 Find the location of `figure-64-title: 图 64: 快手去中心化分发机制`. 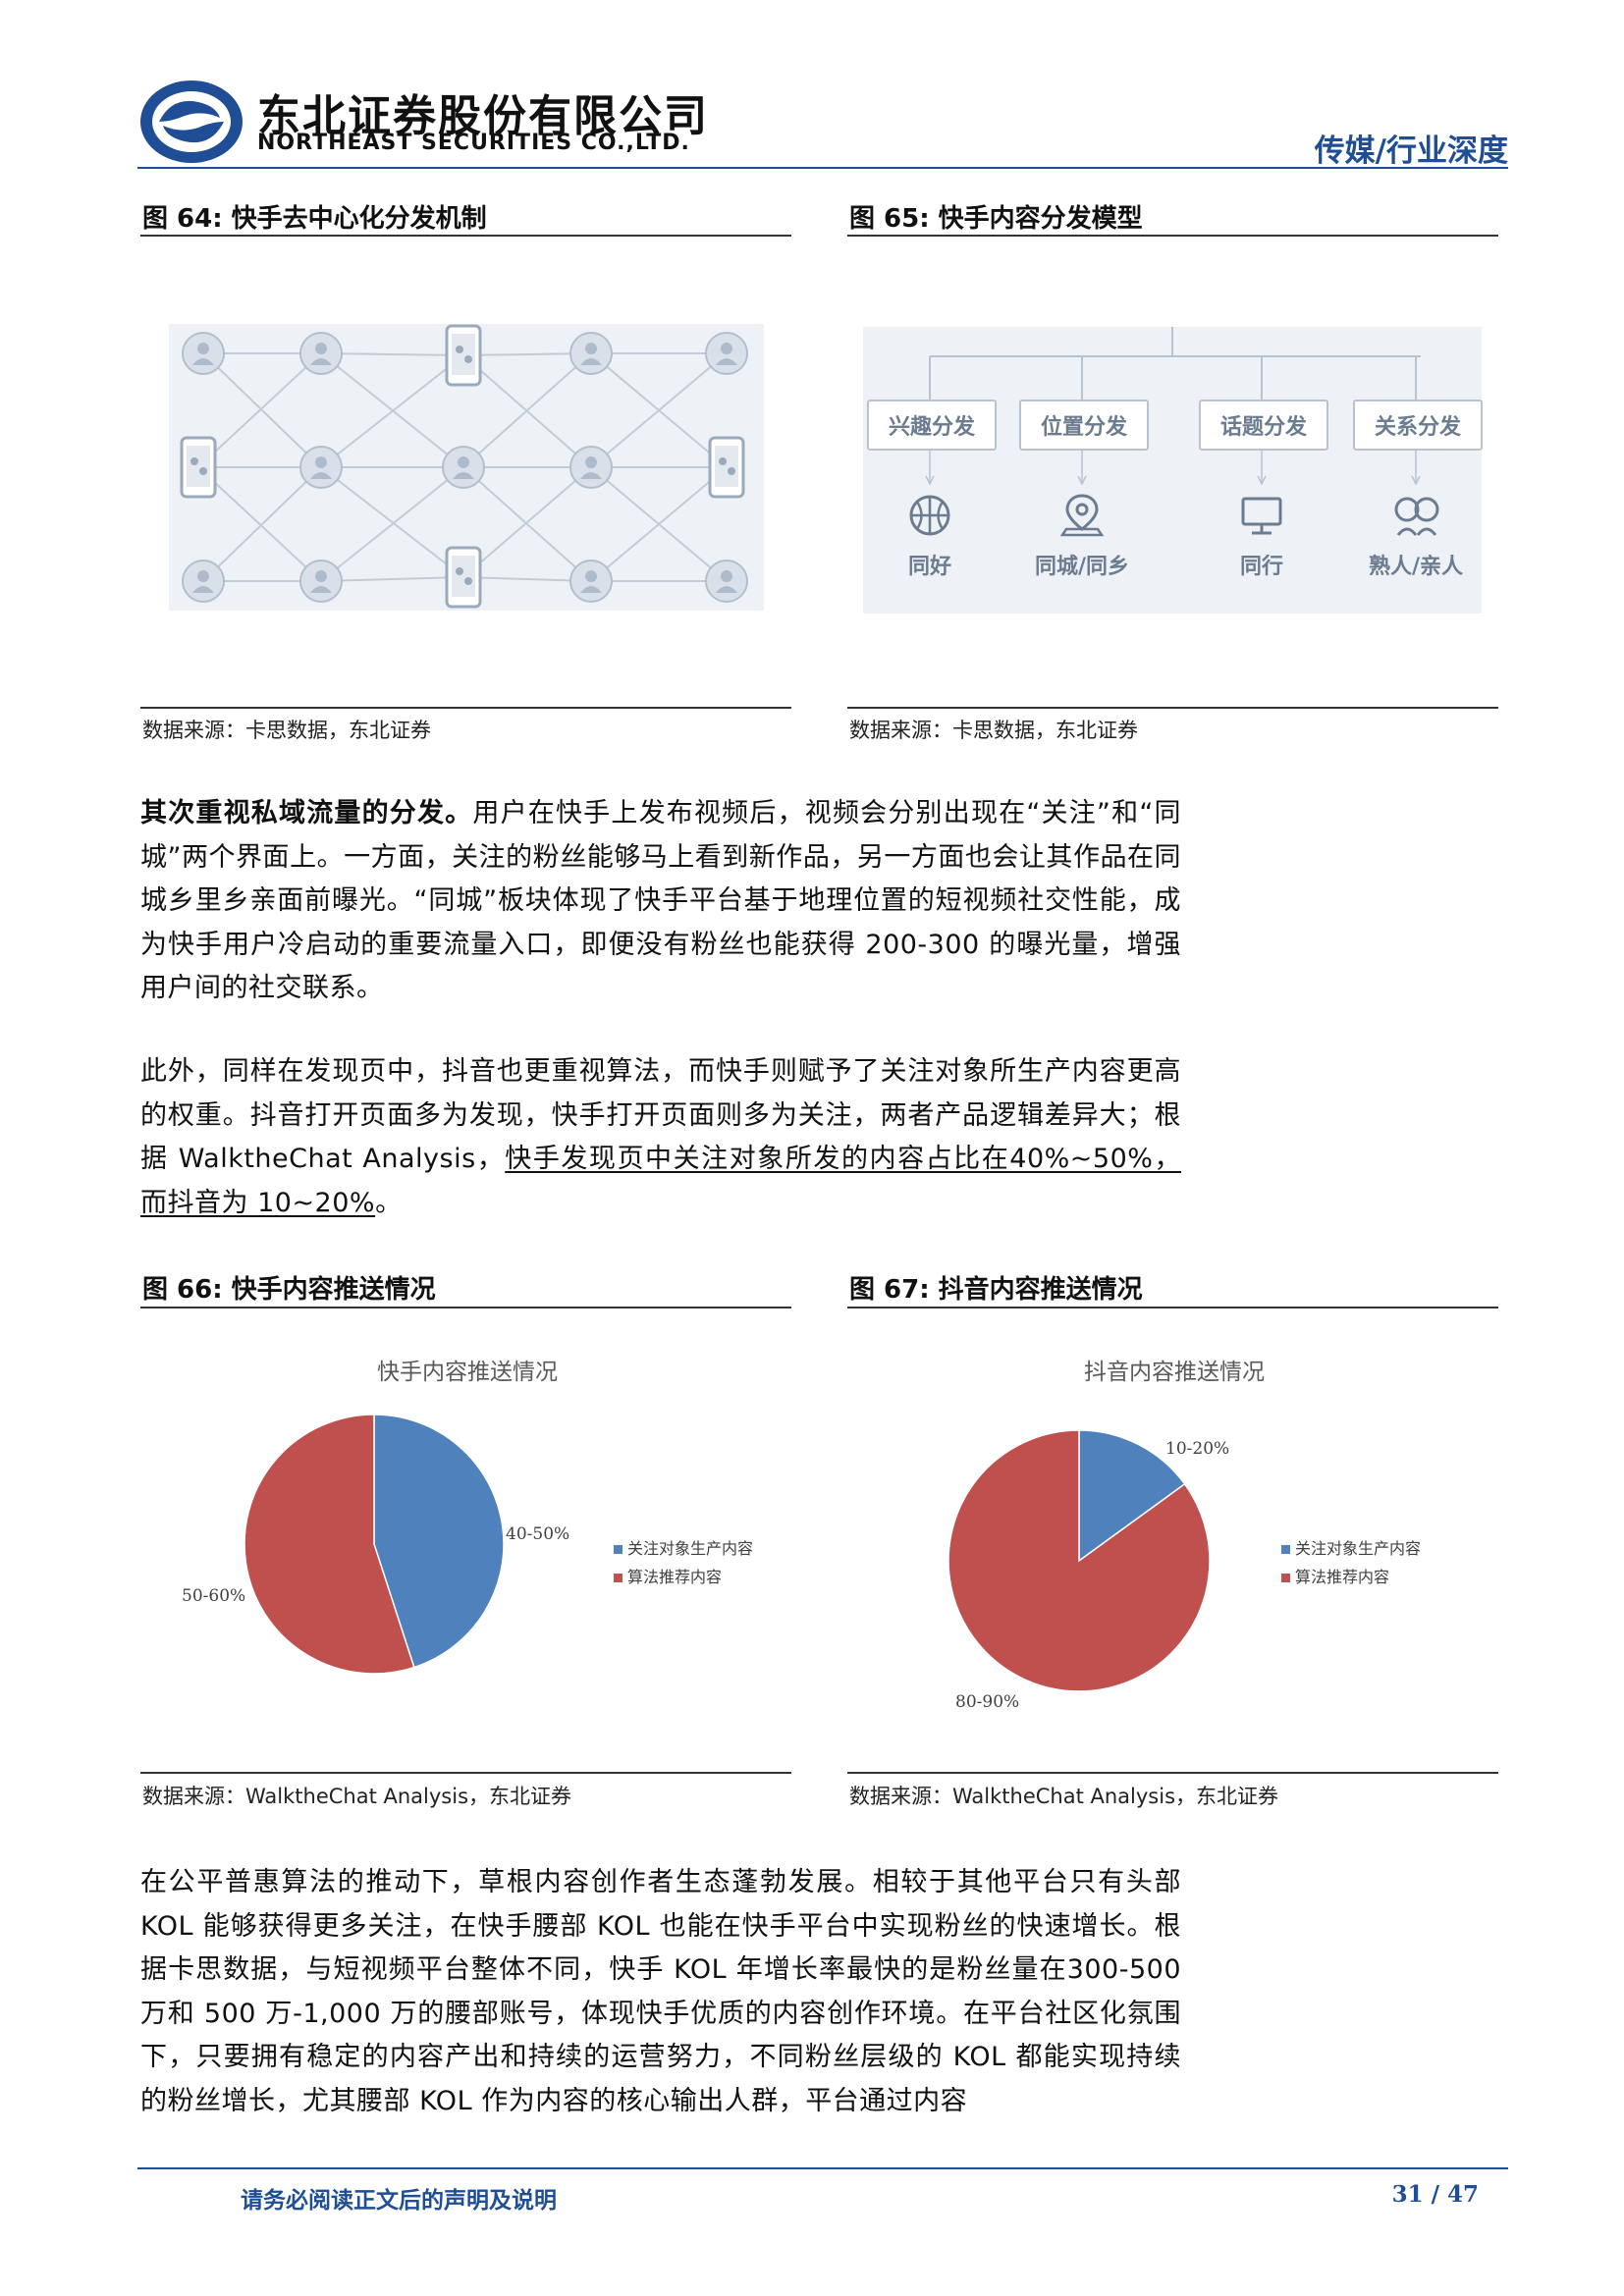

figure-64-title: 图 64: 快手去中心化分发机制 is located at coordinates (314, 219).